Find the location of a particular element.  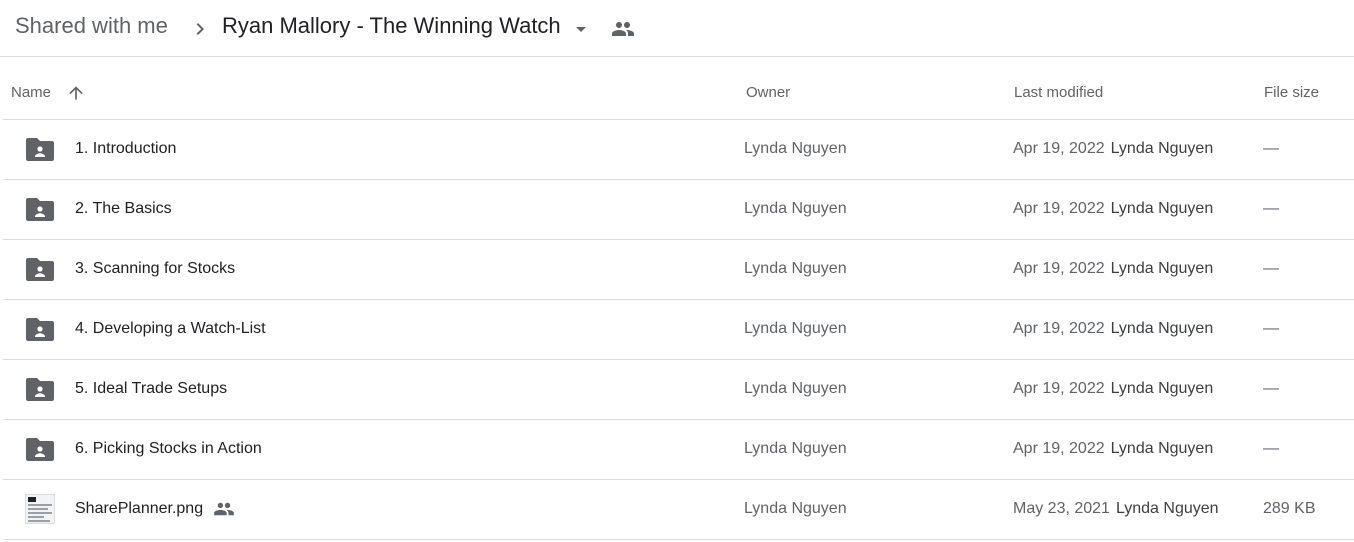

file-list-header: Name Owner Last modified File size is located at coordinates (678, 88).